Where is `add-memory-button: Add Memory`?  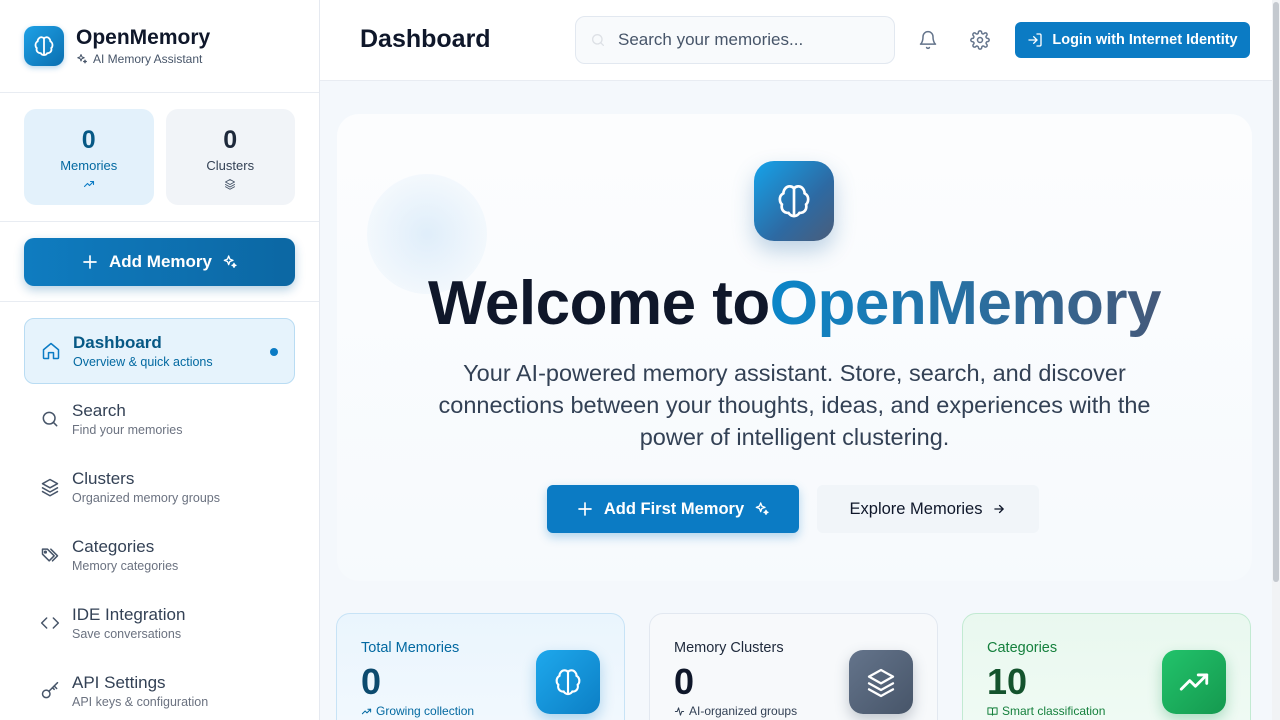
add-memory-button: Add Memory is located at coordinates (159, 262).